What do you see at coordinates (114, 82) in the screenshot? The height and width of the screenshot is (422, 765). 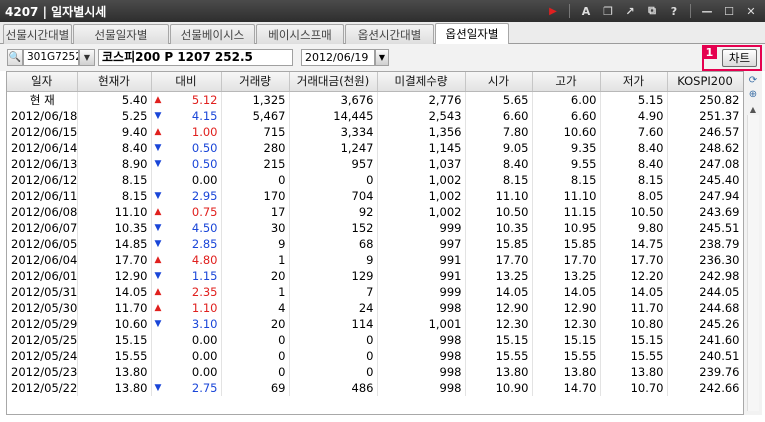 I see `column-header: 현재가` at bounding box center [114, 82].